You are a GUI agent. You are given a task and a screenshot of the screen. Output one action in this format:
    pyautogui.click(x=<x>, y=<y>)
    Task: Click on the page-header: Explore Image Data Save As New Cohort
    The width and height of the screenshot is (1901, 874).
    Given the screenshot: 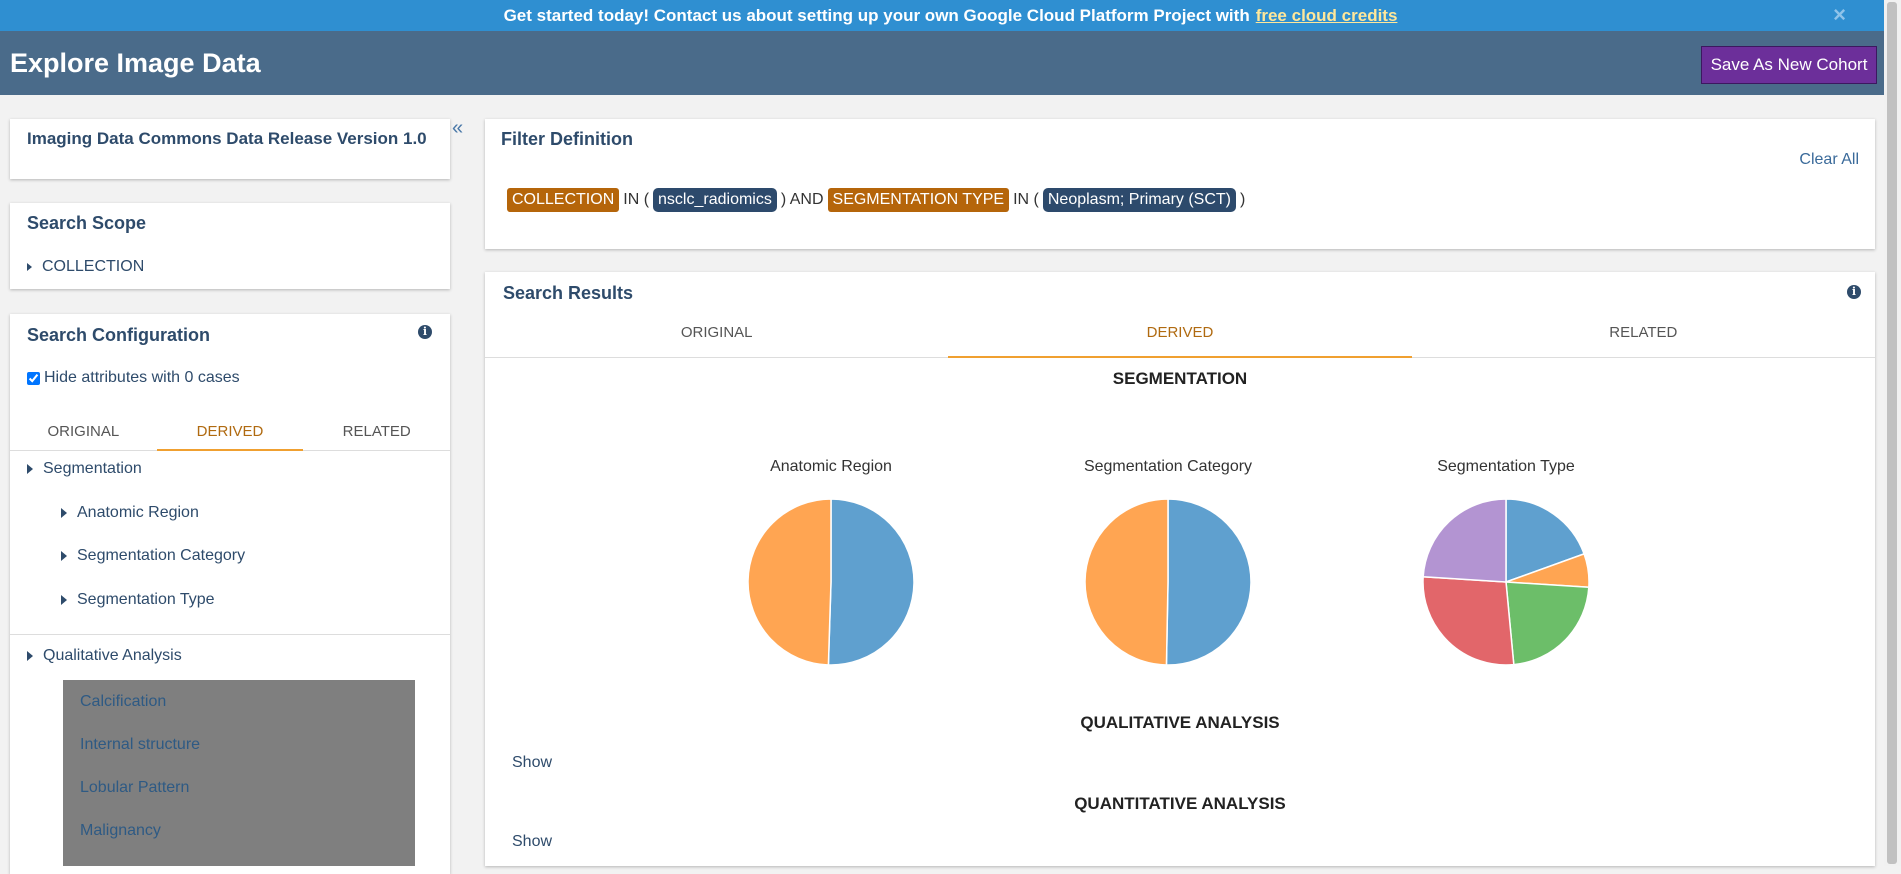 What is the action you would take?
    pyautogui.click(x=950, y=63)
    